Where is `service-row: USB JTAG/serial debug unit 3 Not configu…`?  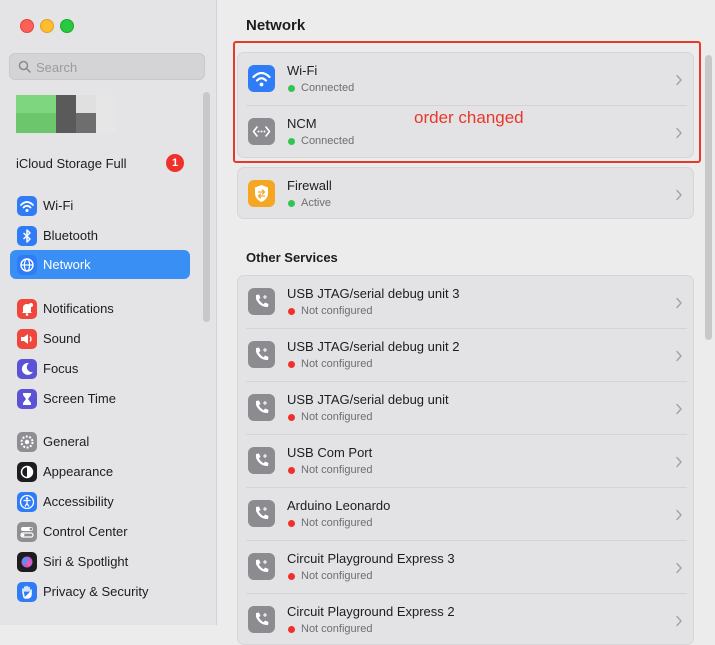
service-row: USB JTAG/serial debug unit 3 Not configu… is located at coordinates (465, 302).